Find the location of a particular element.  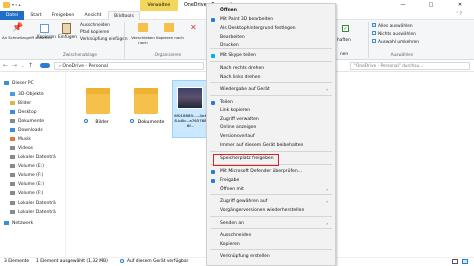

large-icons-view-icon is located at coordinates (465, 261).